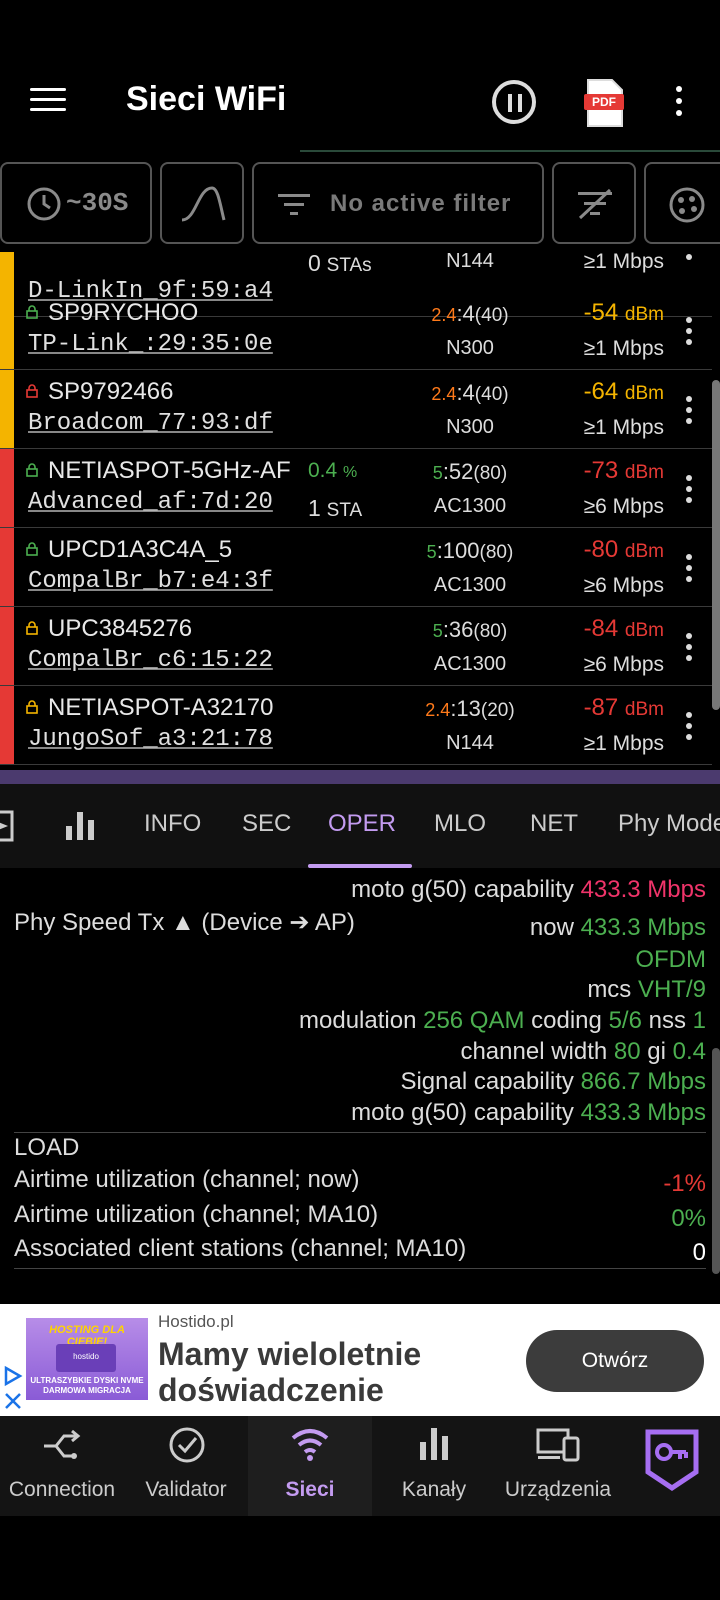 The image size is (720, 1600). What do you see at coordinates (44, 204) in the screenshot?
I see `clock-icon` at bounding box center [44, 204].